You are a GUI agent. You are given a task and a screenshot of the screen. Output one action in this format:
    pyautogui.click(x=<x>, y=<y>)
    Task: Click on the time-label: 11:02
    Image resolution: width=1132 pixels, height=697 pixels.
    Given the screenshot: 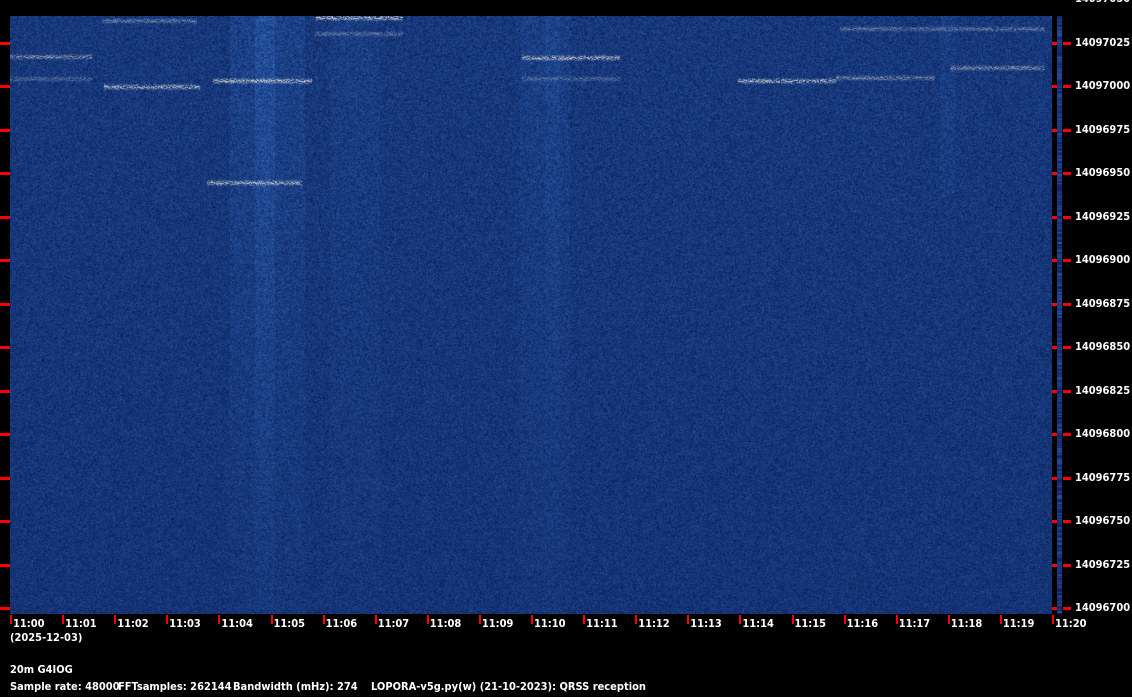 What is the action you would take?
    pyautogui.click(x=133, y=623)
    